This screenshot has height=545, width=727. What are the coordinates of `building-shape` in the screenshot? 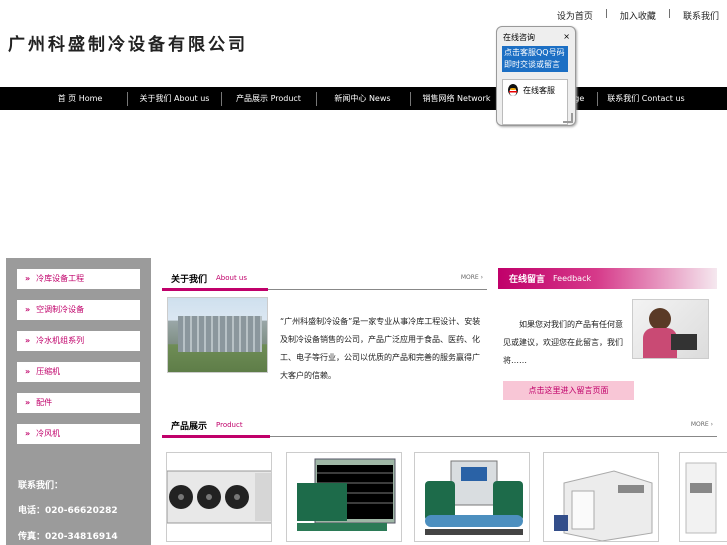 It's located at (220, 334).